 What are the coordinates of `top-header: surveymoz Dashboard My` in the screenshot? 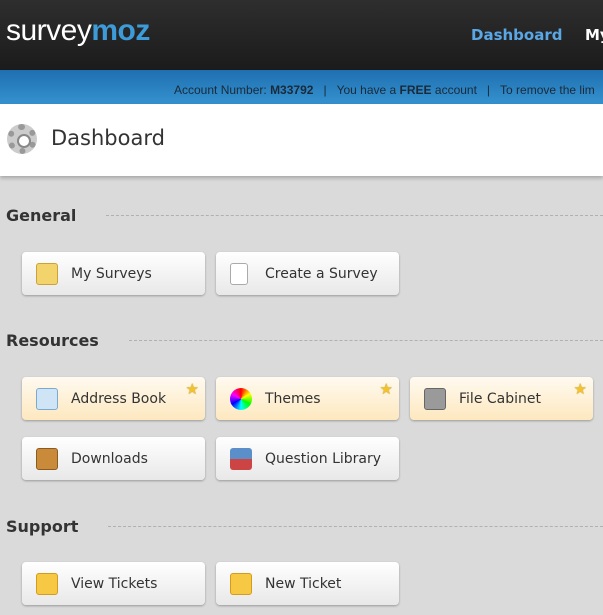 It's located at (301, 35).